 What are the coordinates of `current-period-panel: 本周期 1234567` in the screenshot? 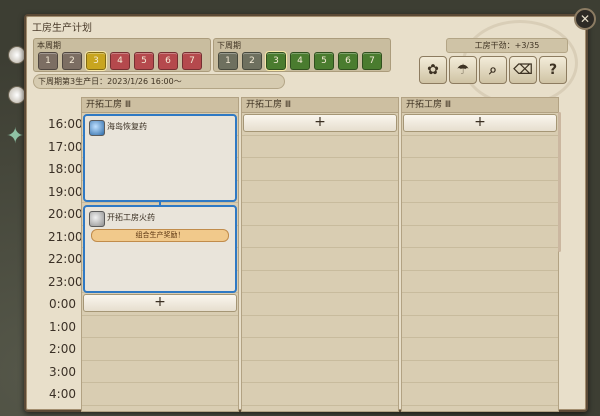 It's located at (122, 55).